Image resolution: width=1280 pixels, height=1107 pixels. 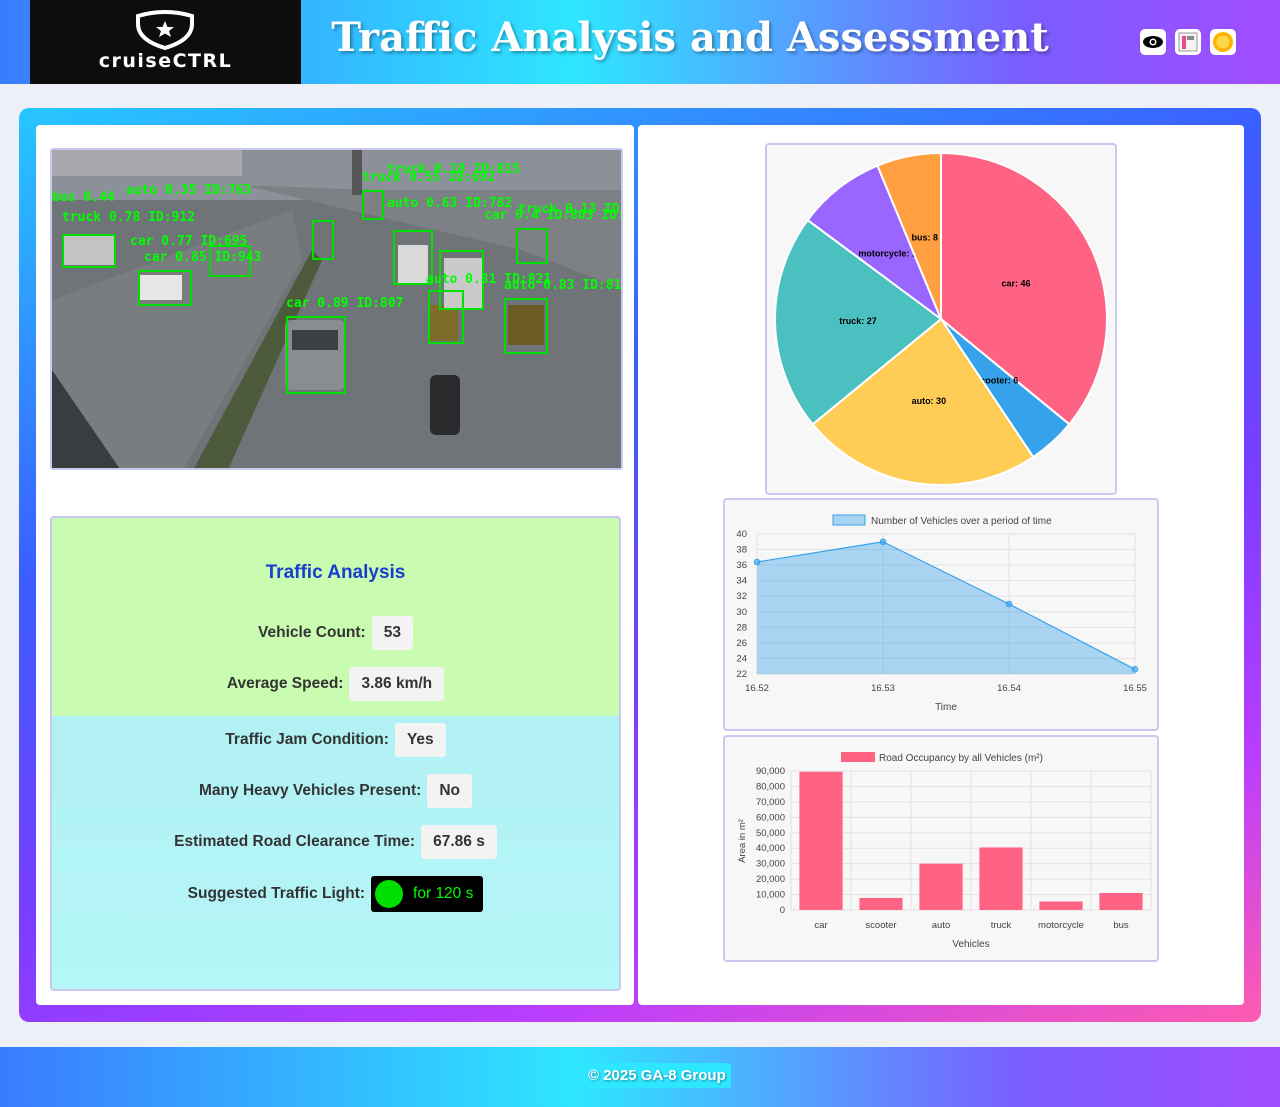 I want to click on legend-label: Road Occupancy by all Vehicles (m²), so click(x=961, y=758).